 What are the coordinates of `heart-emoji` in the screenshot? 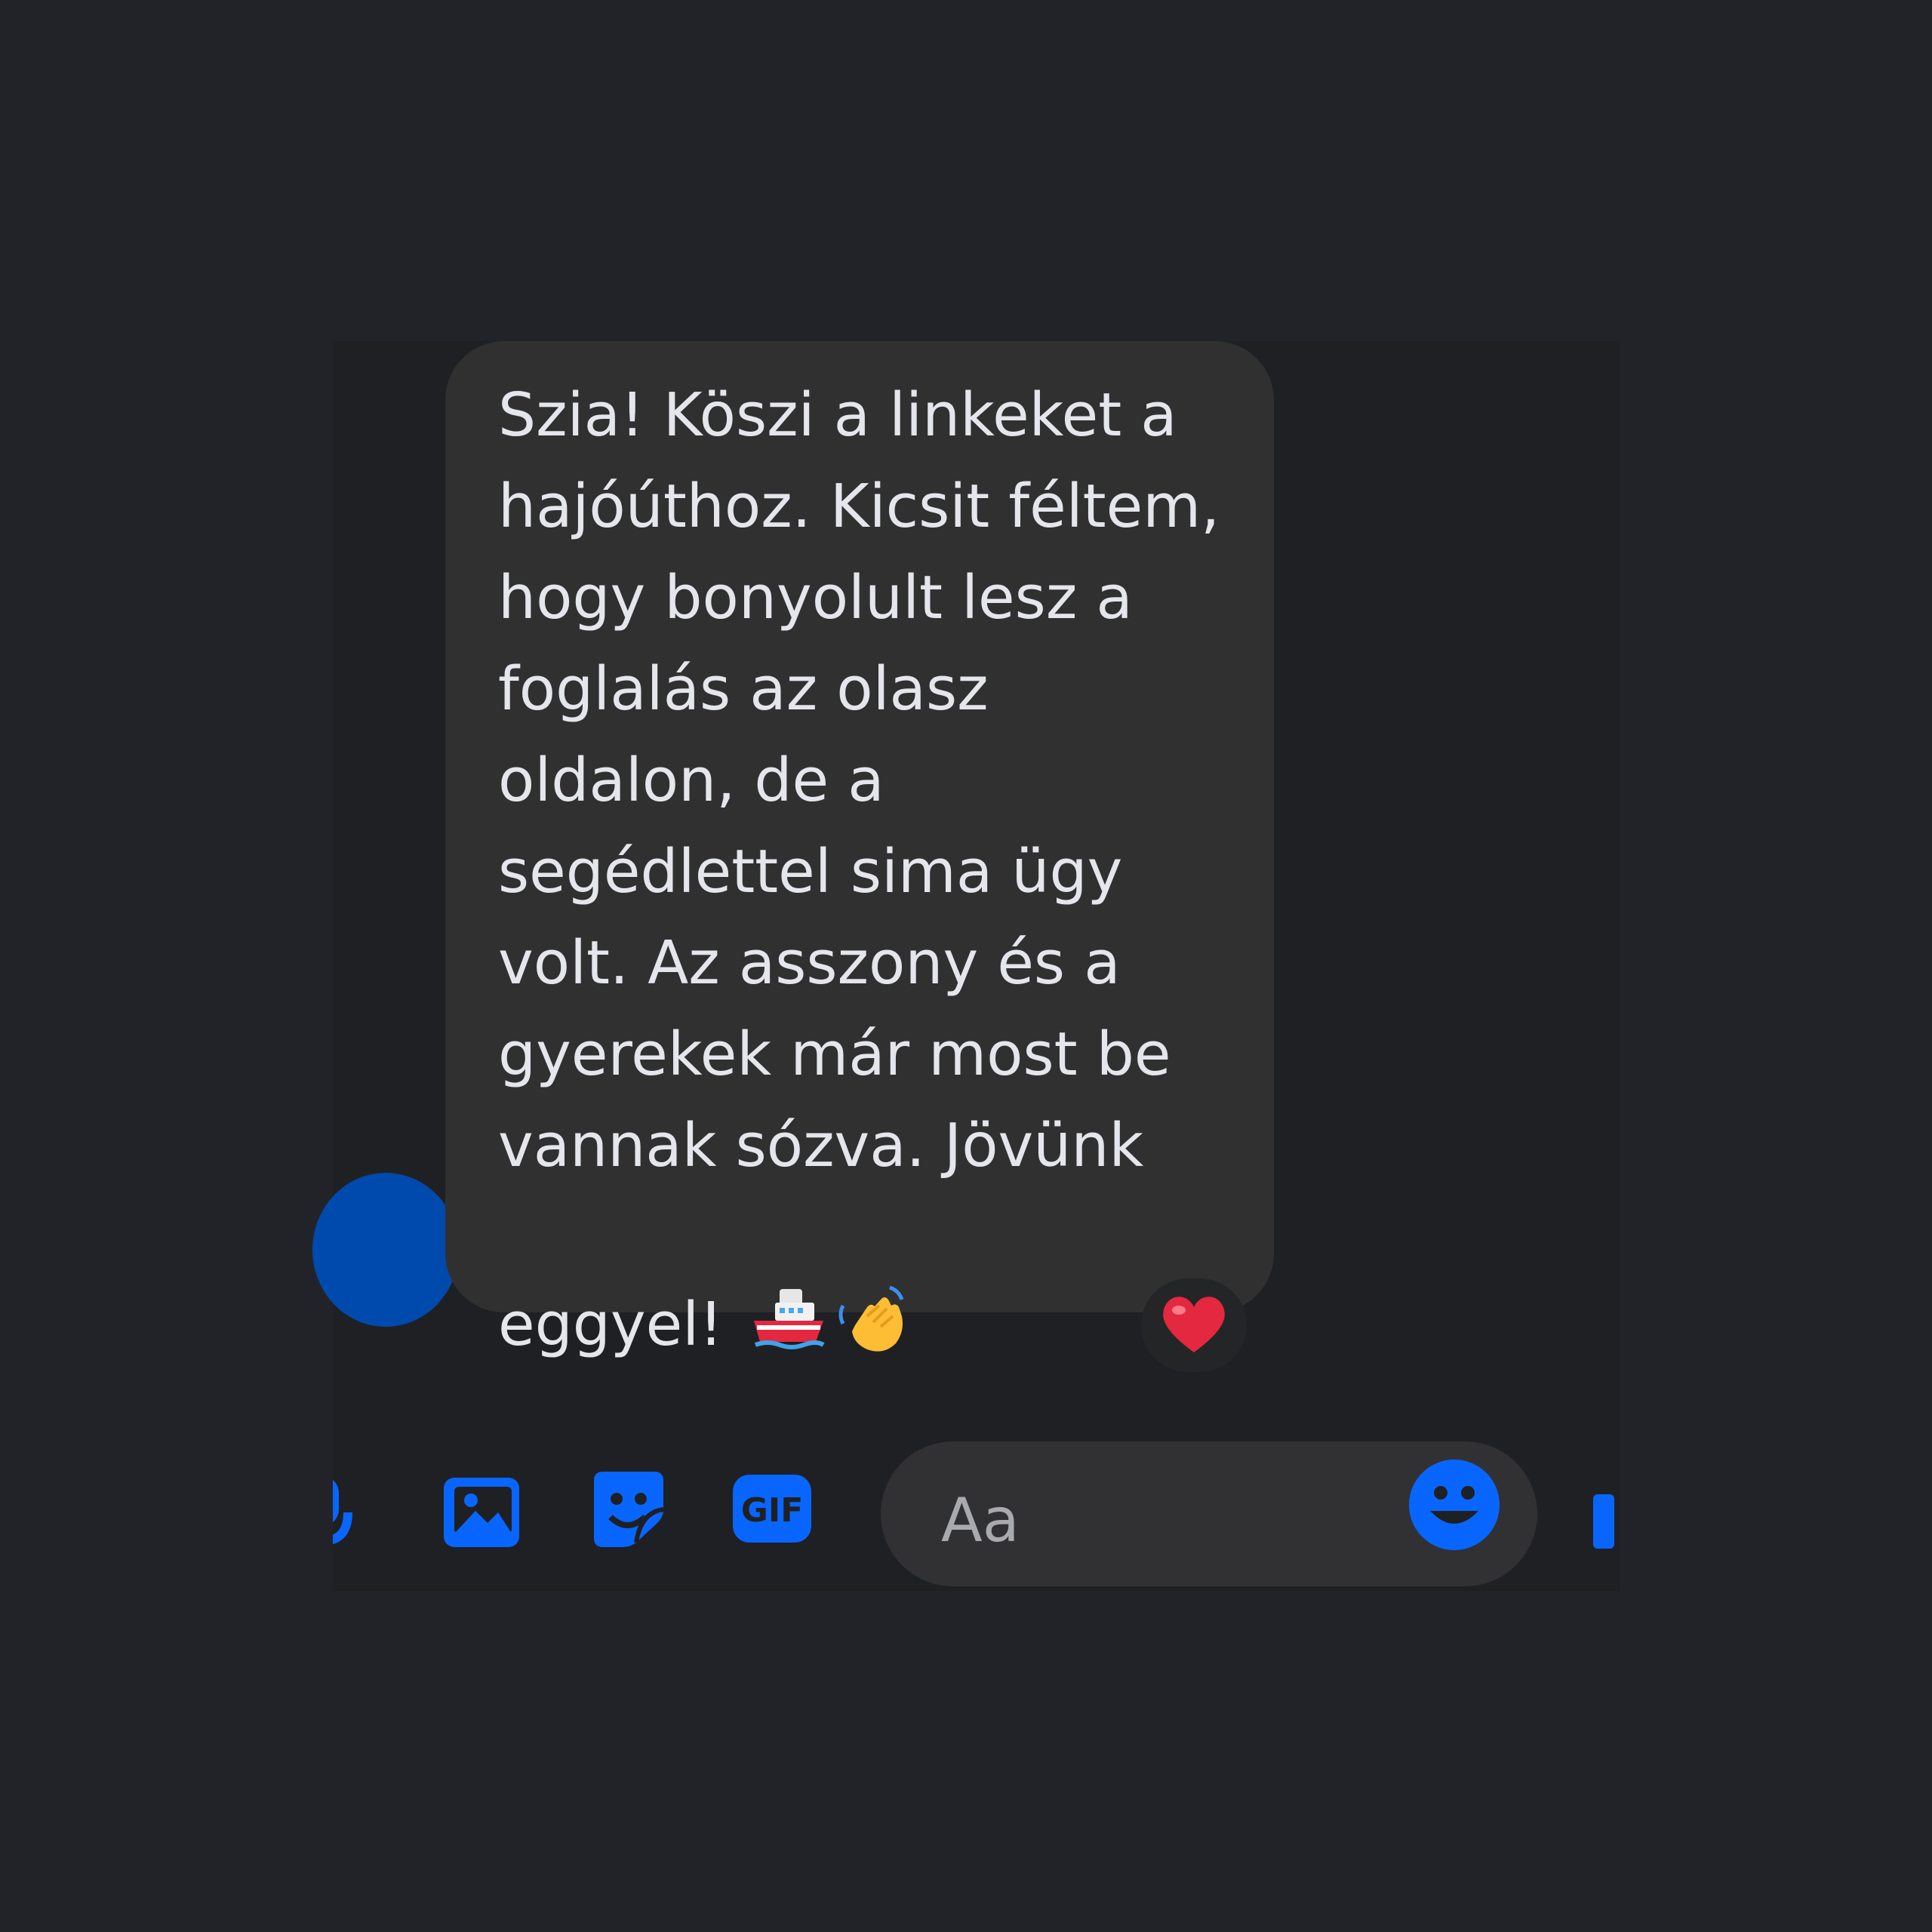 It's located at (1194, 1325).